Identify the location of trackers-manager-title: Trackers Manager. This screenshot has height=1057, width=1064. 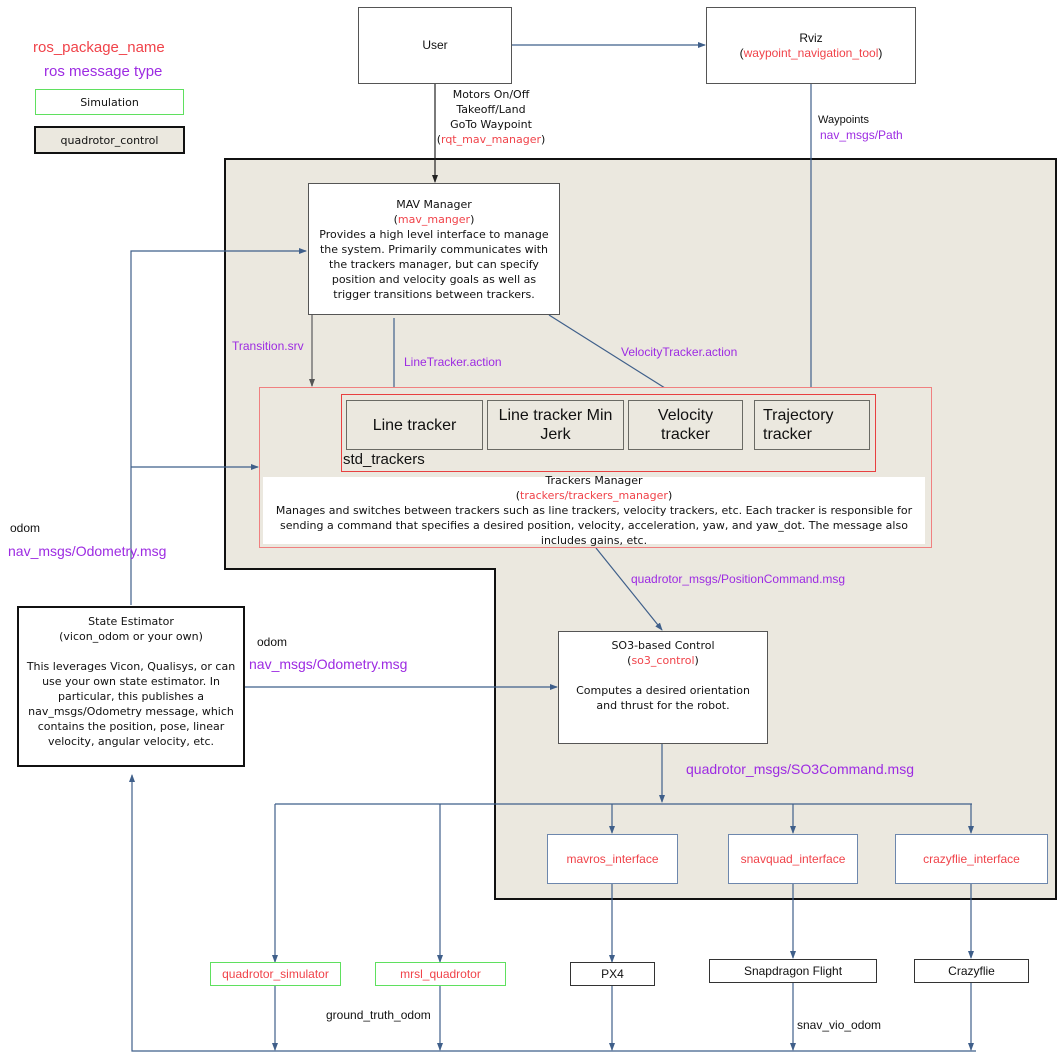
(594, 480).